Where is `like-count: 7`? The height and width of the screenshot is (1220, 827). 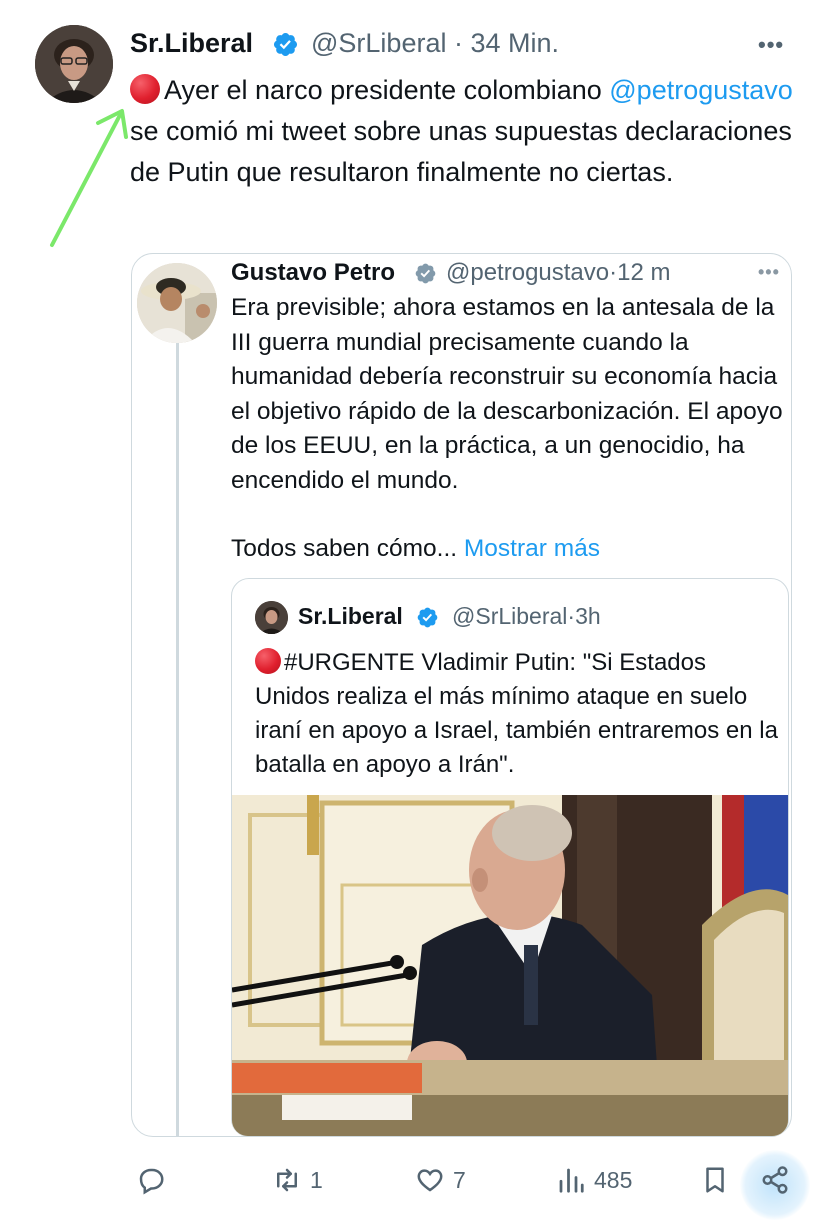 like-count: 7 is located at coordinates (459, 1179).